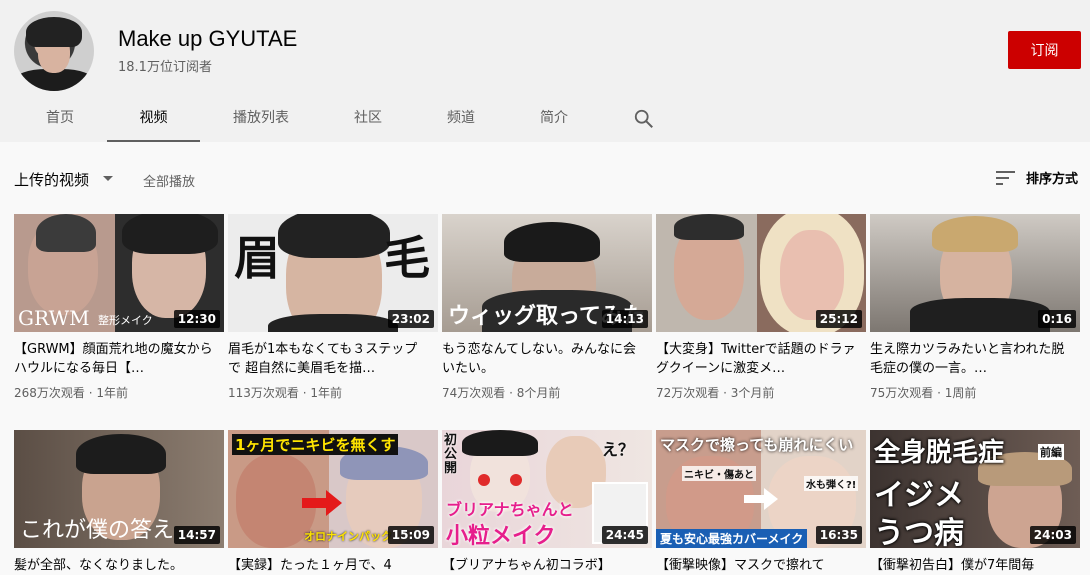  Describe the element at coordinates (547, 489) in the screenshot. I see `video-thumbnail: 初公開 え？ ブリアナちゃんと 小粒メイク 24:45` at that location.